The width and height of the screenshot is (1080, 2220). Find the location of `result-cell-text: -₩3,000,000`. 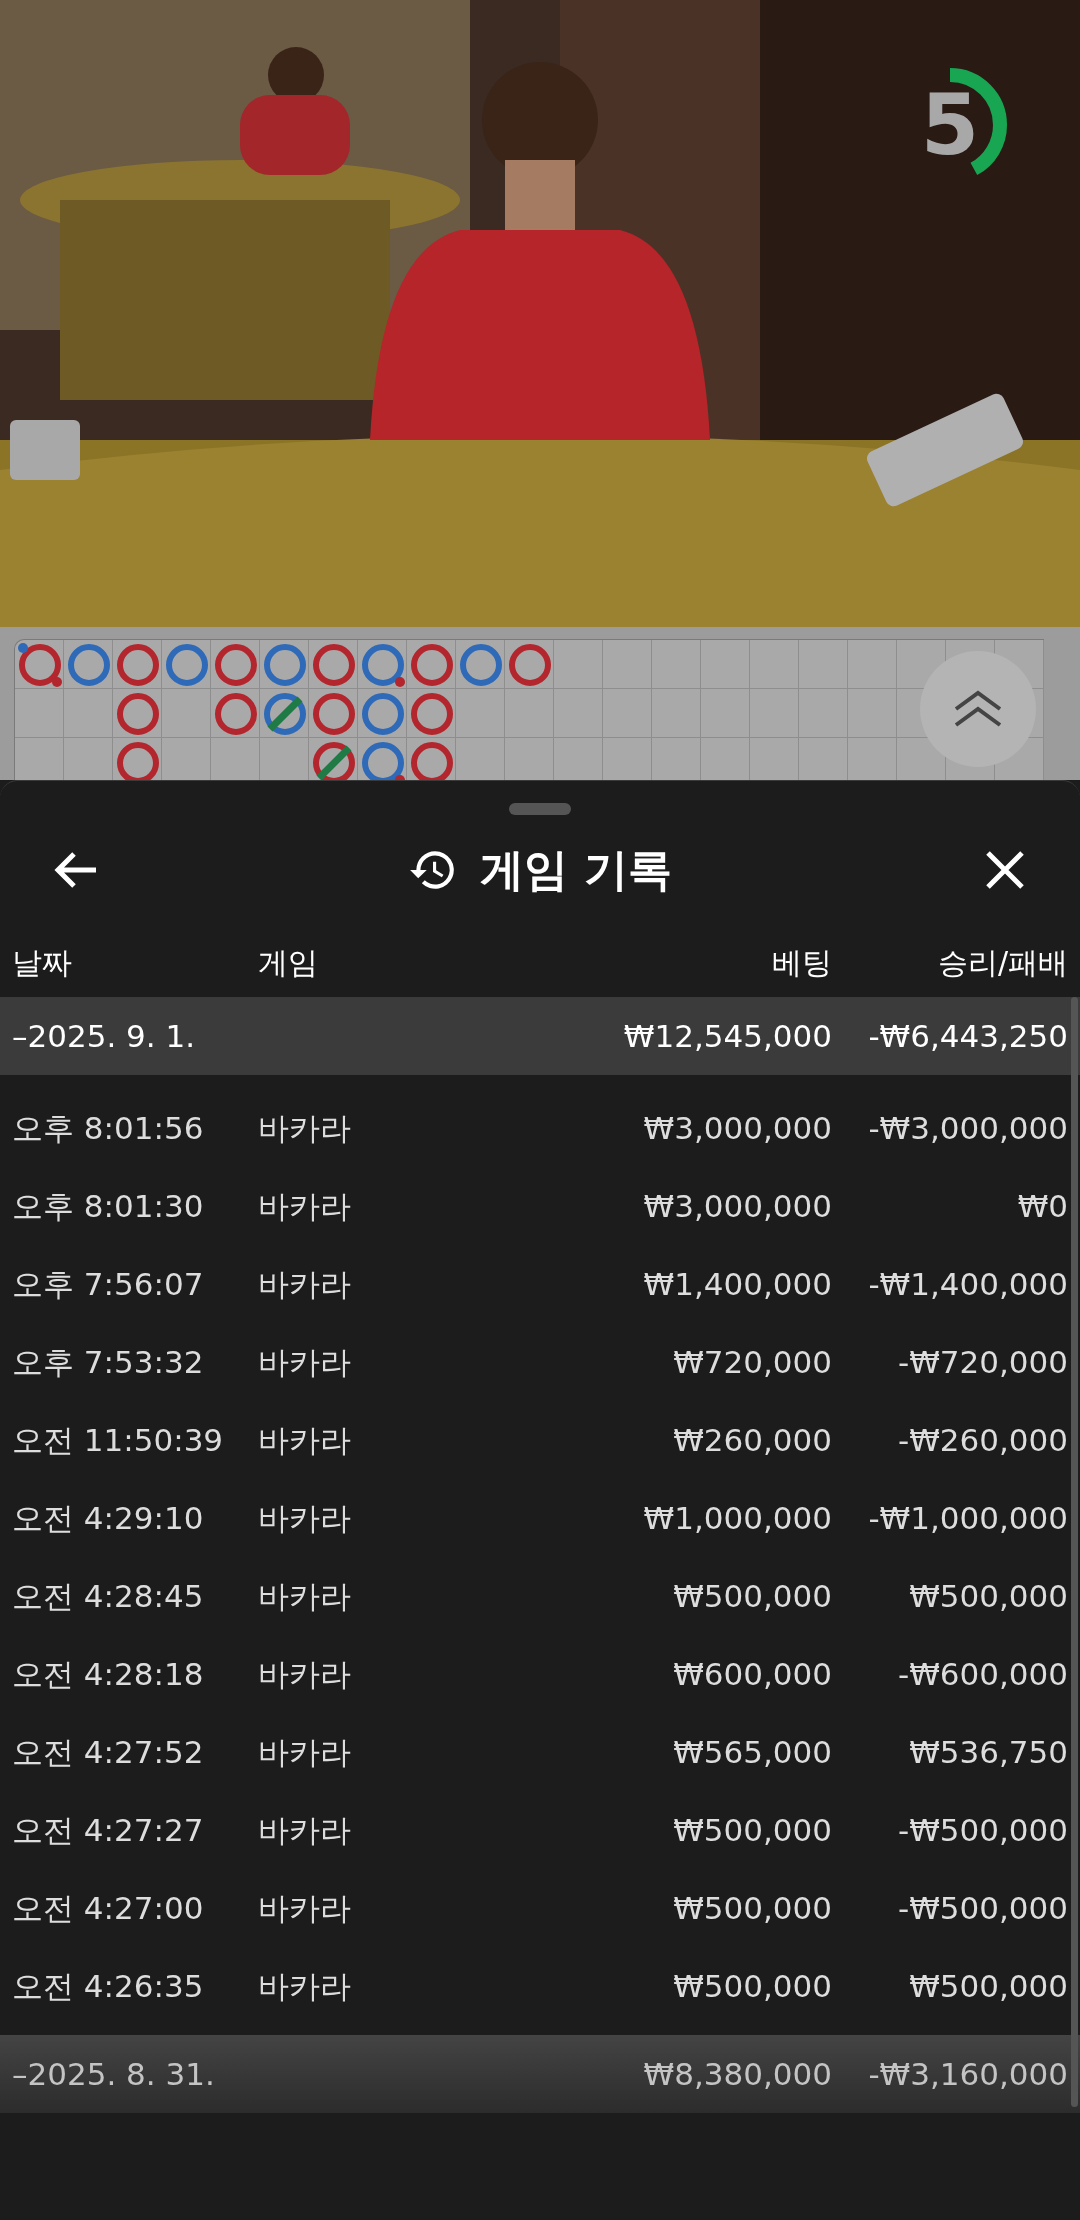

result-cell-text: -₩3,000,000 is located at coordinates (968, 1128).